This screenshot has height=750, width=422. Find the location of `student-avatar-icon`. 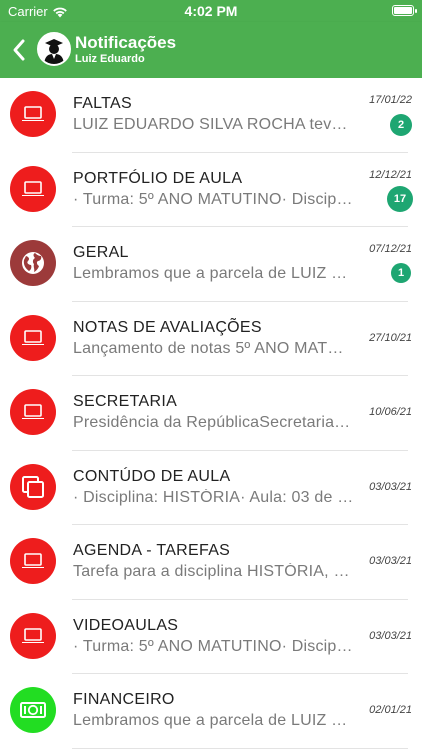

student-avatar-icon is located at coordinates (54, 49).